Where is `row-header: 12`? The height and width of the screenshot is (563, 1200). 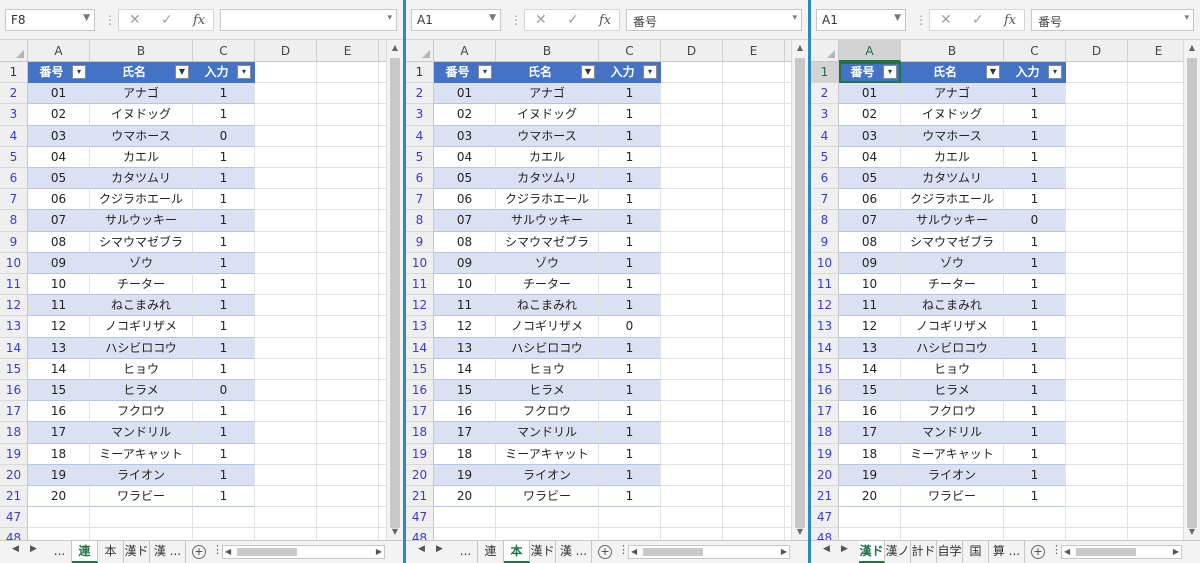 row-header: 12 is located at coordinates (14, 306).